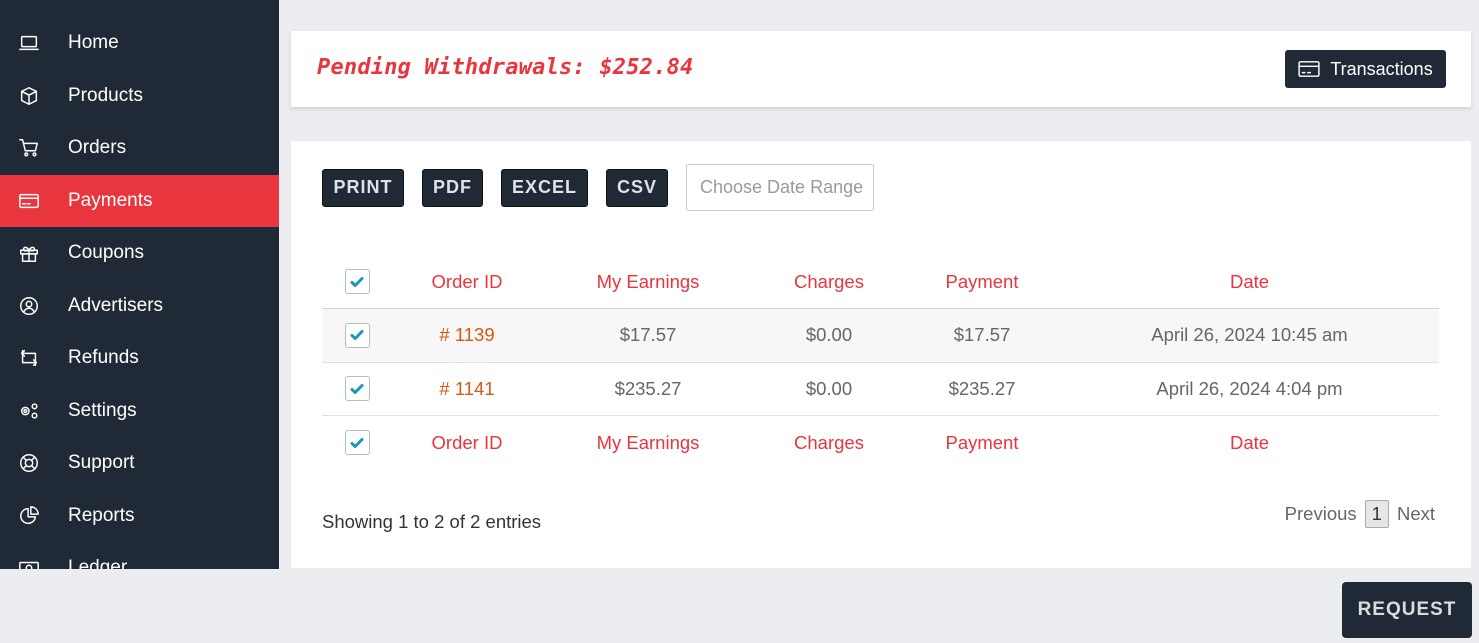 The image size is (1479, 643). I want to click on cash-icon, so click(34, 563).